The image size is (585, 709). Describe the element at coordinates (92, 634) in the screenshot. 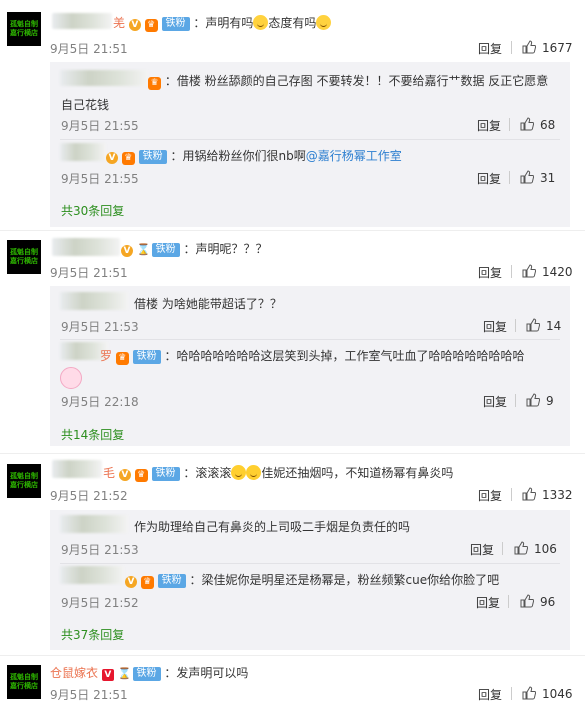

I see `more-replies-link: 共37条回复` at that location.